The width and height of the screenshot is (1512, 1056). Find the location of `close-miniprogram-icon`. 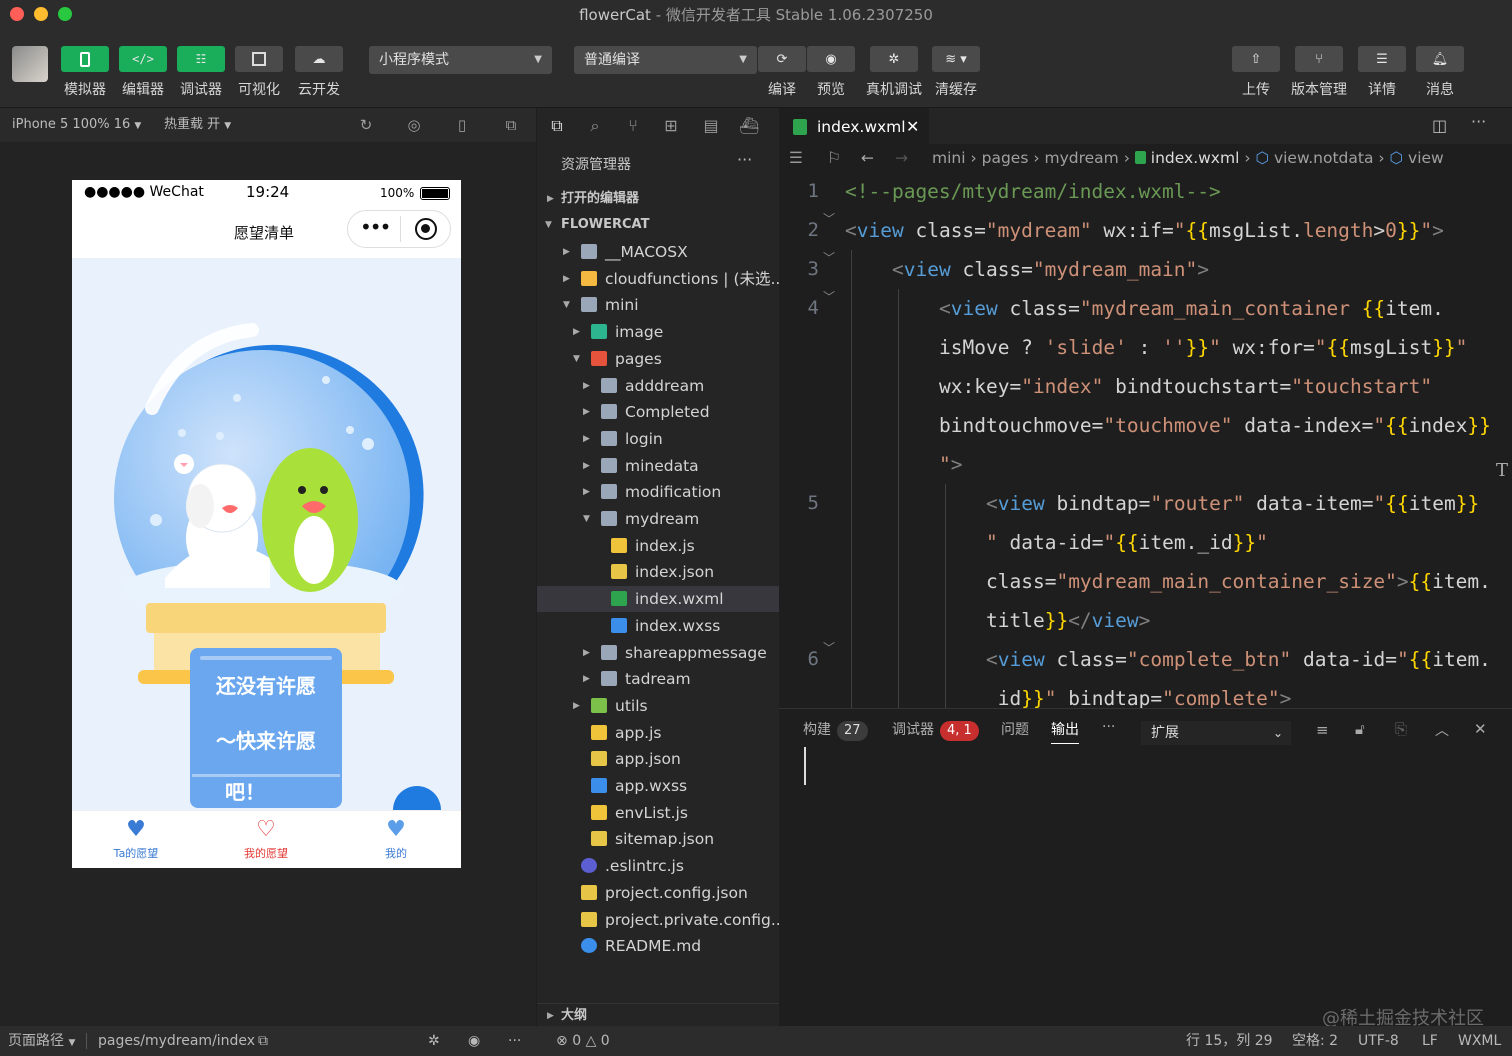

close-miniprogram-icon is located at coordinates (426, 229).